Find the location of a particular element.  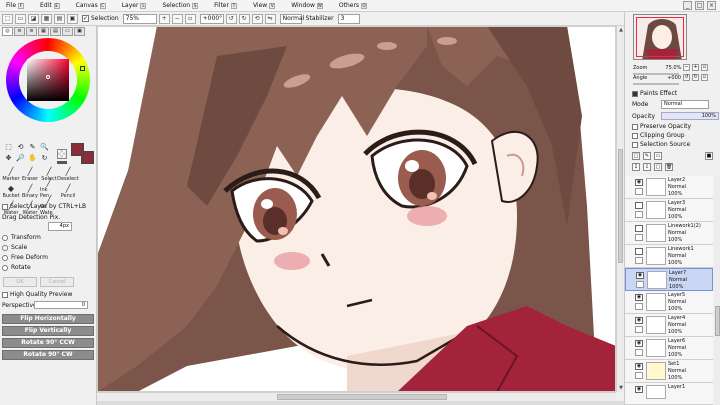

nav-zoom-reset-icon: ▫ is located at coordinates (704, 67).